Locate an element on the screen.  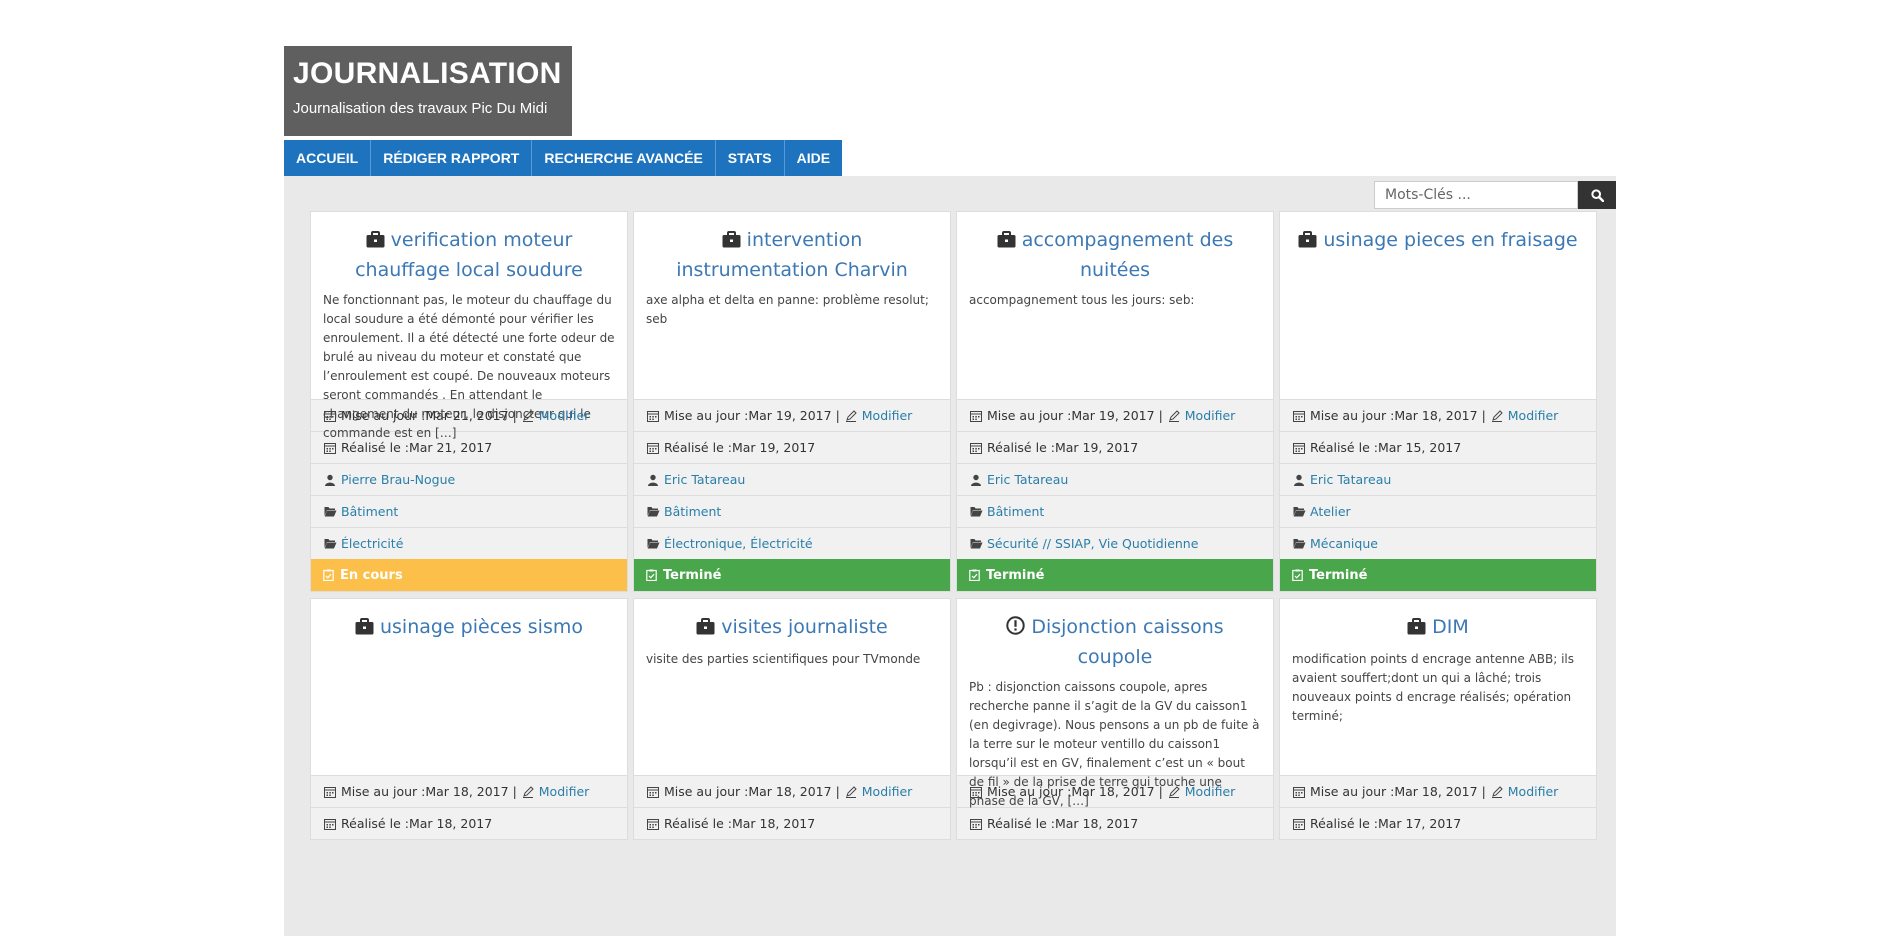
meta-category: Mécanique is located at coordinates (1438, 543).